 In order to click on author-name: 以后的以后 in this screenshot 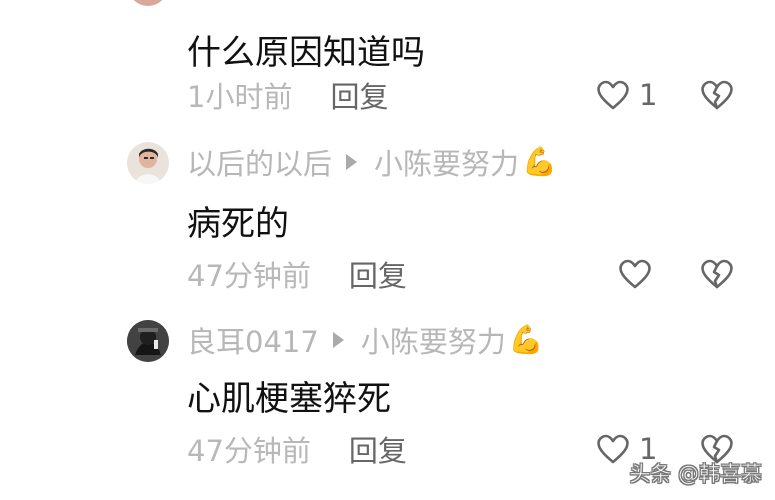, I will do `click(259, 162)`.